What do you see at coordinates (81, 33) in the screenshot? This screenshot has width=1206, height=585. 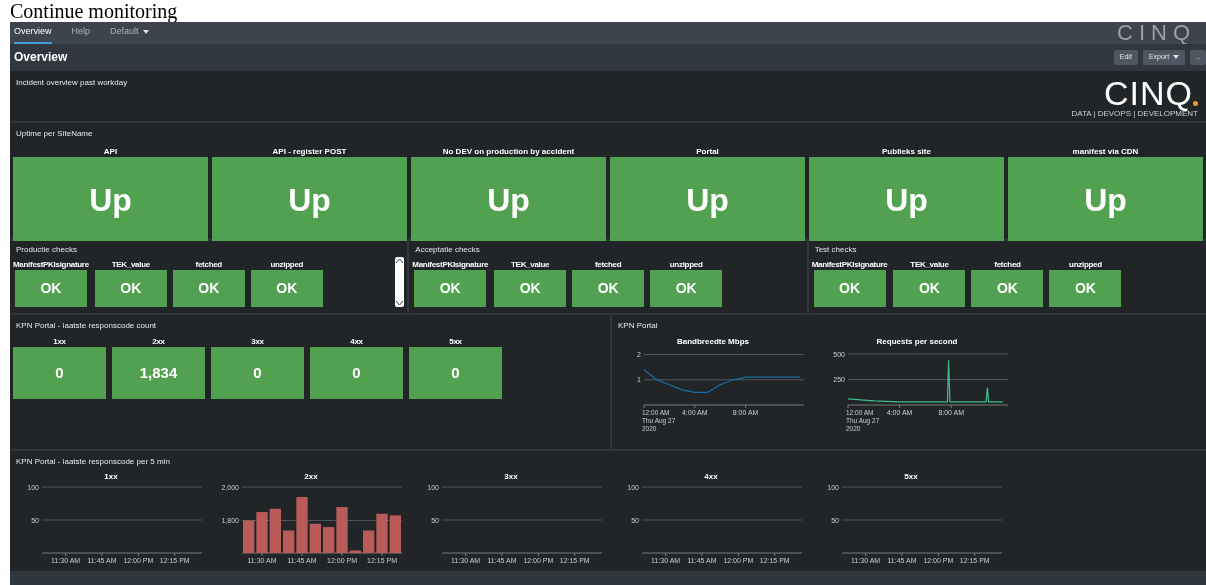 I see `nav-tab: Help` at bounding box center [81, 33].